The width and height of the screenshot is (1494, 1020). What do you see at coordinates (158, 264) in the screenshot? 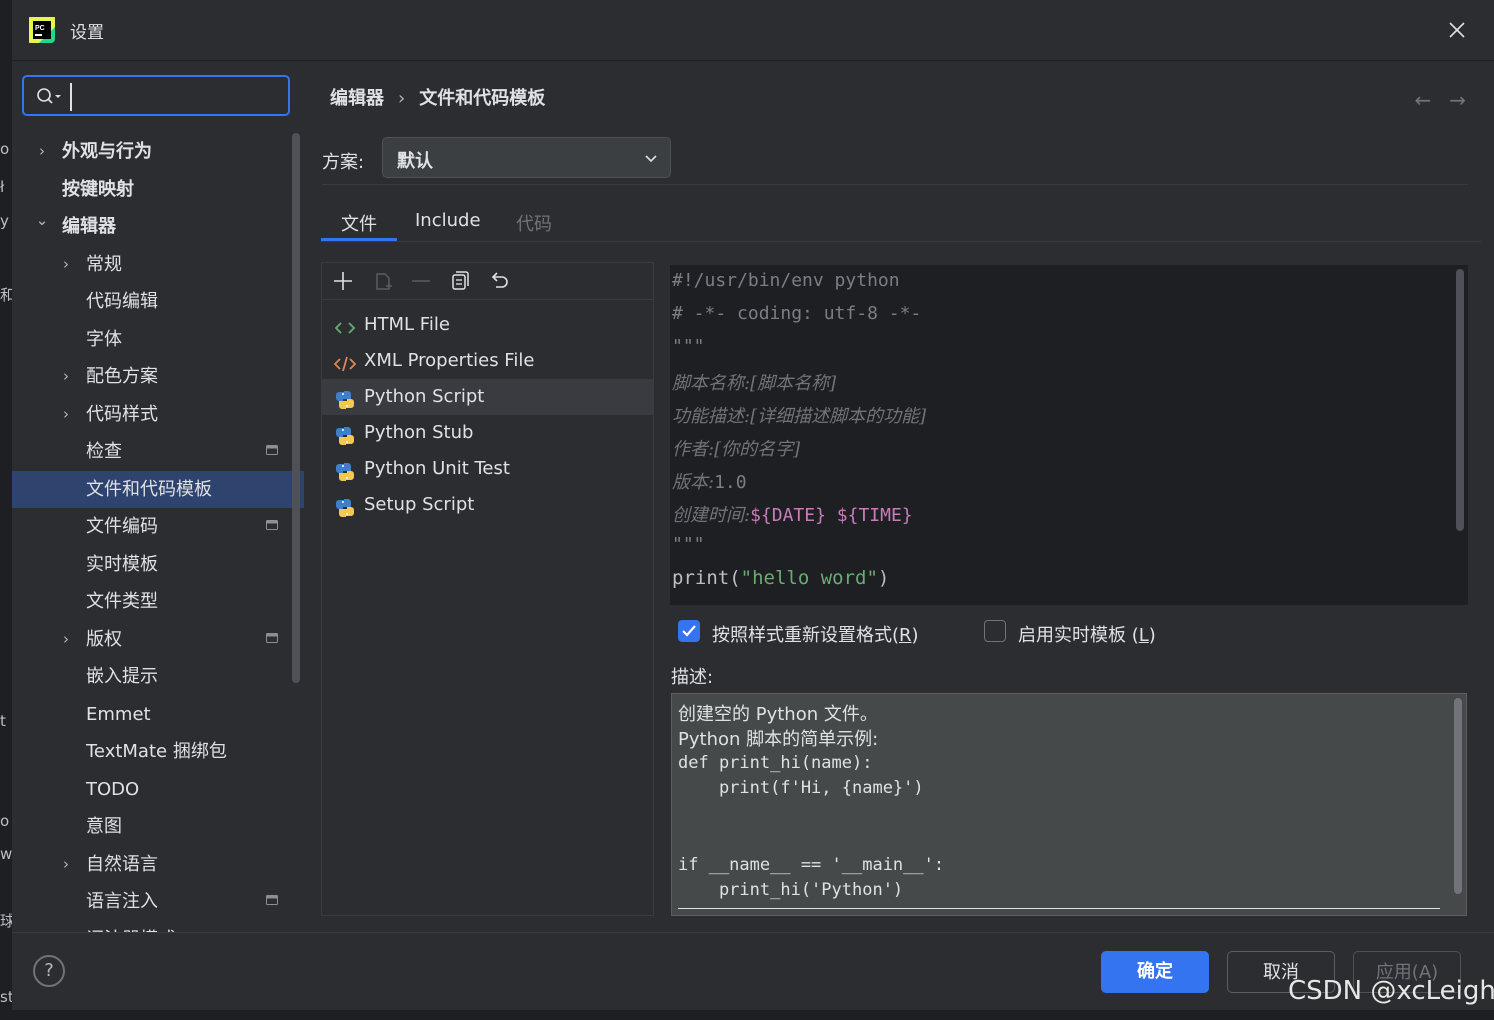
I see `tree-item: › 常规` at bounding box center [158, 264].